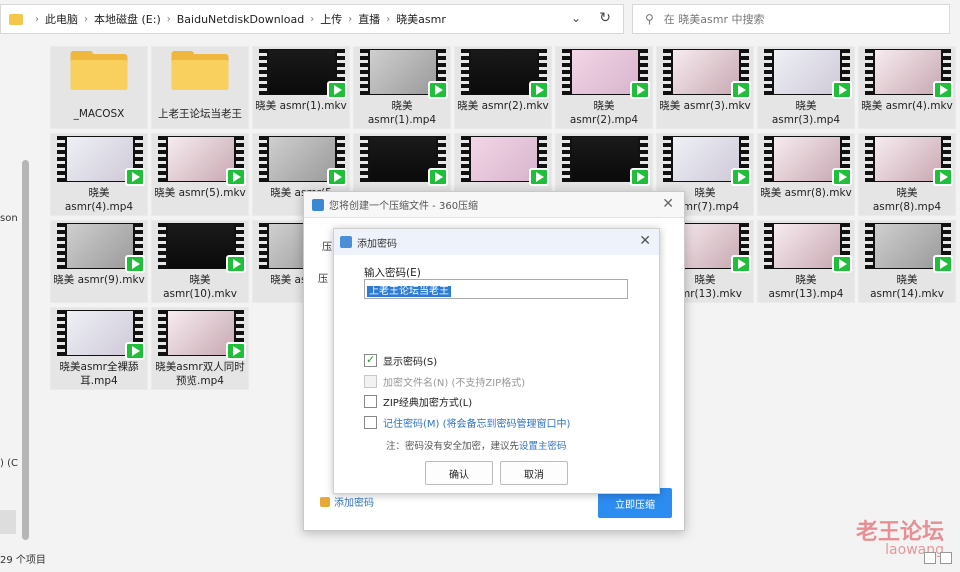 Image resolution: width=960 pixels, height=572 pixels. What do you see at coordinates (930, 558) in the screenshot?
I see `details-view-icon` at bounding box center [930, 558].